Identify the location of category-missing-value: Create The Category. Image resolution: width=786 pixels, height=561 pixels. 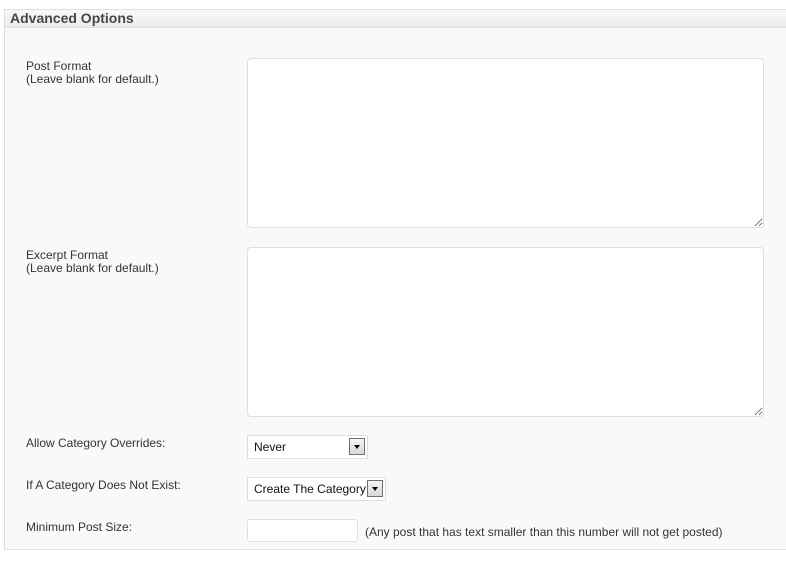
(310, 489).